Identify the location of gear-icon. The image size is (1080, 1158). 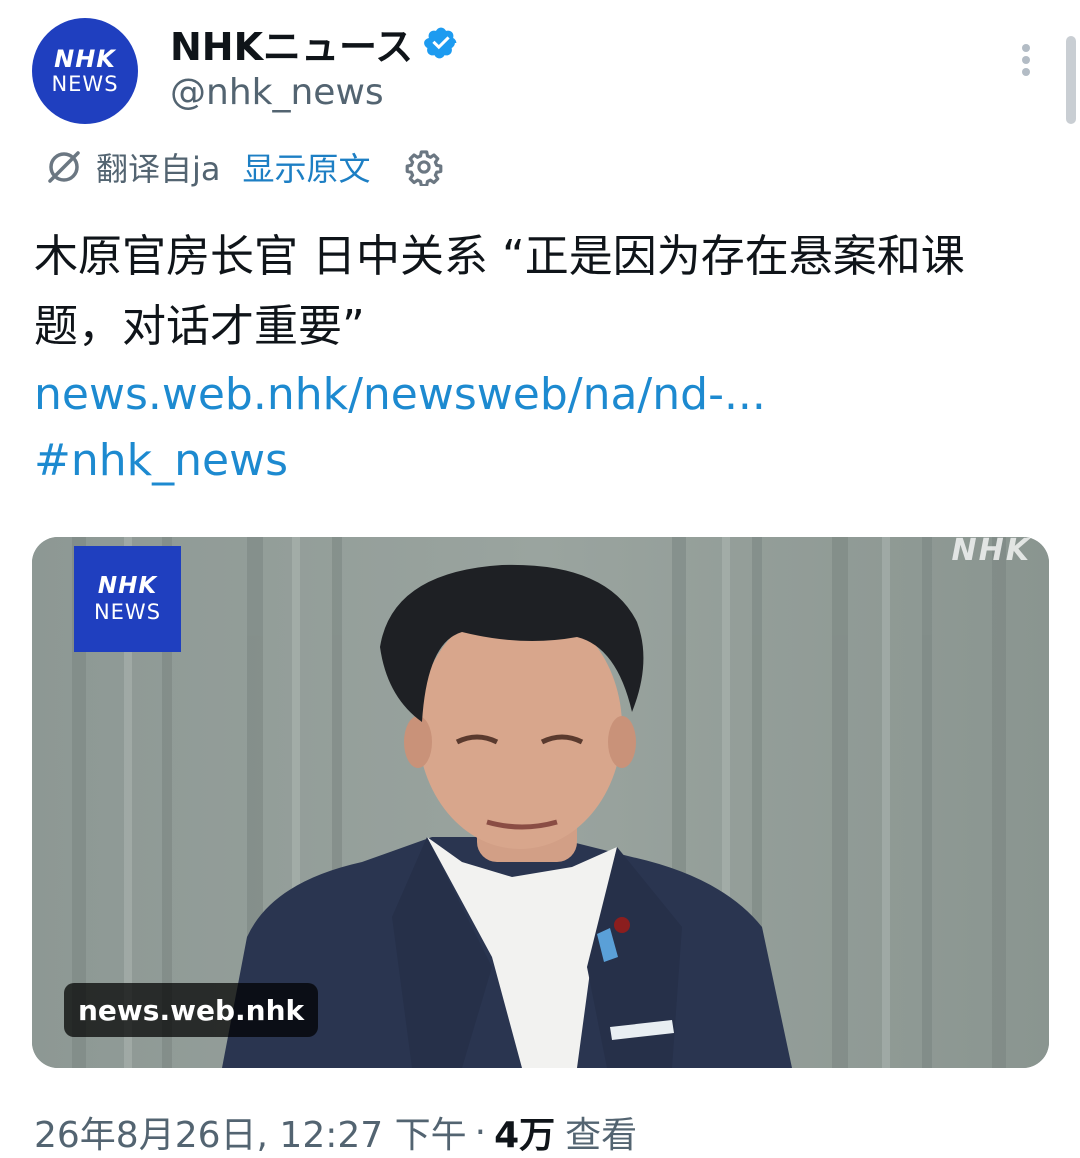
(424, 167).